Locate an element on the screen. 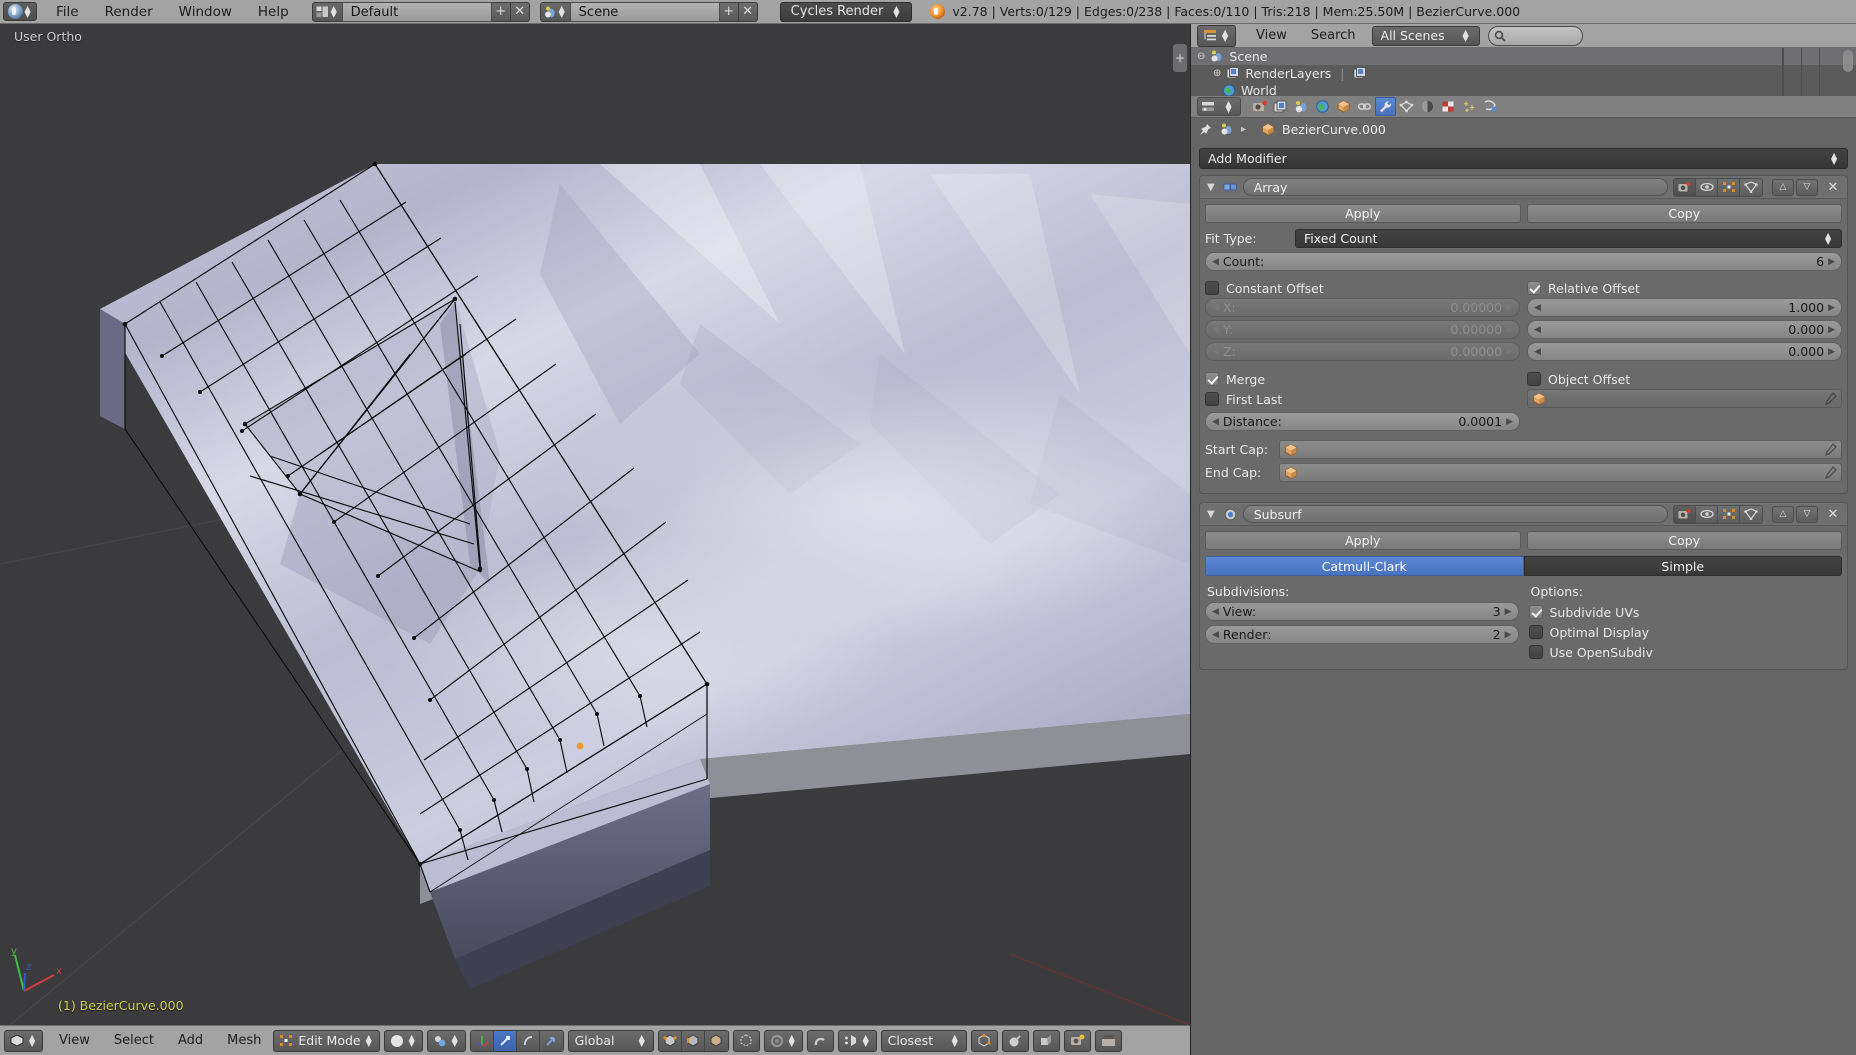 The image size is (1856, 1055). tab-render-layers is located at coordinates (1280, 106).